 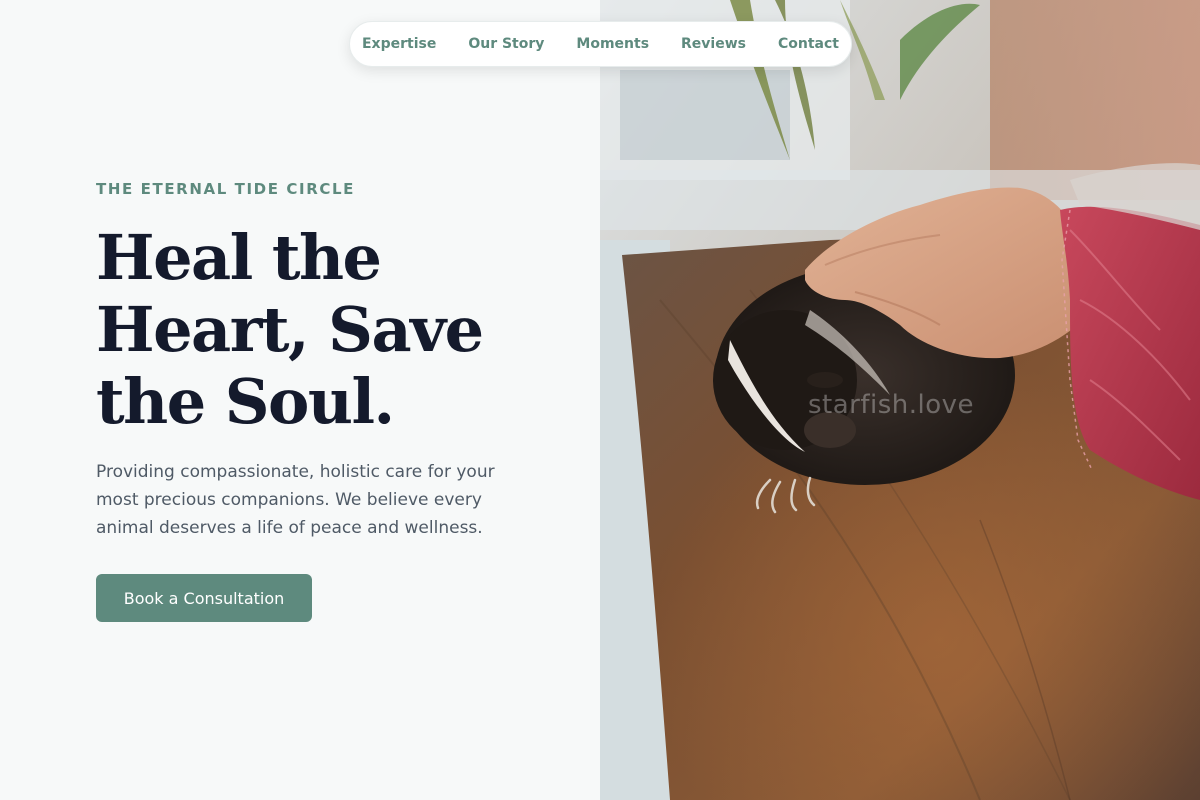 What do you see at coordinates (290, 329) in the screenshot?
I see `hero-title-line: Heart, Save` at bounding box center [290, 329].